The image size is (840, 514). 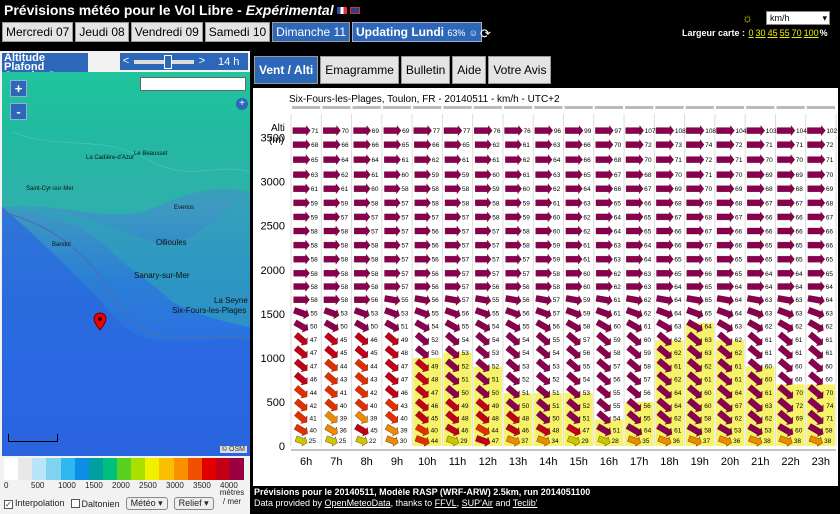 I want to click on hour-knob, so click(x=168, y=61).